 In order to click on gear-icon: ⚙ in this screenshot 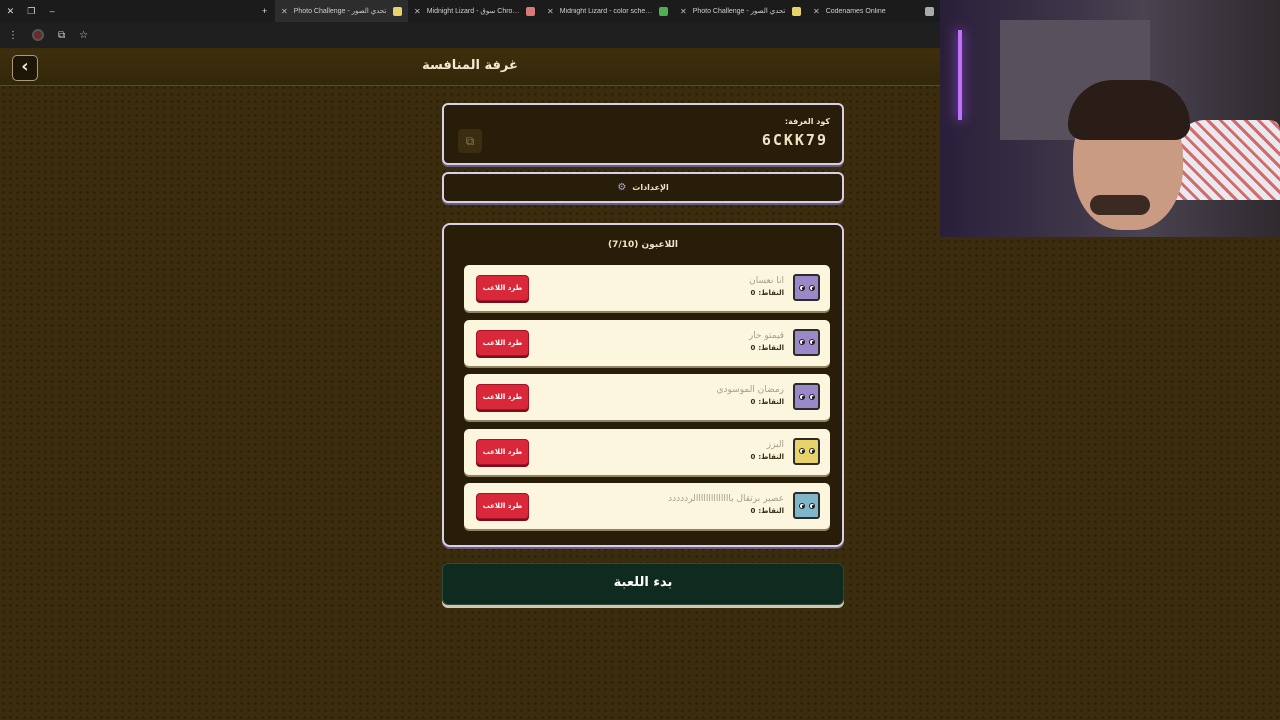, I will do `click(622, 187)`.